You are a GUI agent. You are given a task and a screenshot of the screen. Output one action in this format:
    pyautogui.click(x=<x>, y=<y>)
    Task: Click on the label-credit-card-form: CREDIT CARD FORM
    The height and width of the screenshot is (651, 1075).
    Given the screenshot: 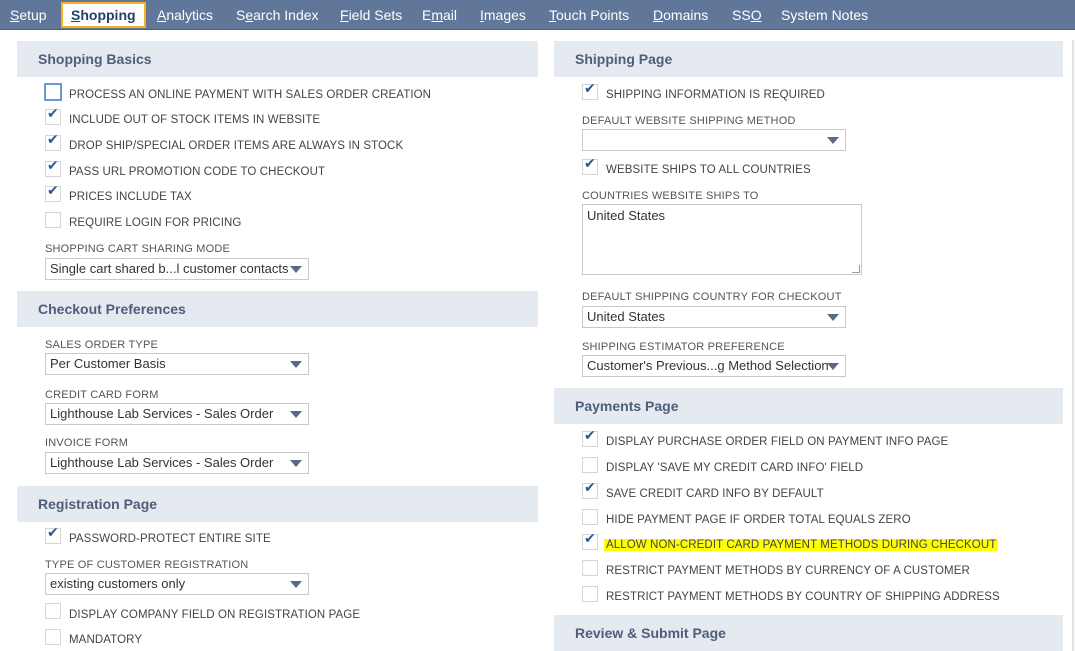 What is the action you would take?
    pyautogui.click(x=102, y=395)
    